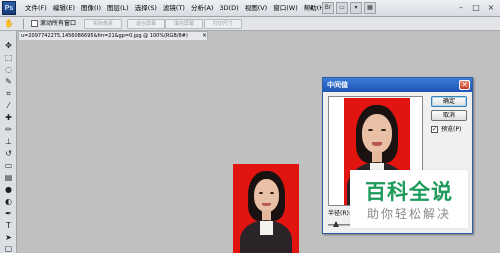 Image resolution: width=500 pixels, height=253 pixels. What do you see at coordinates (409, 192) in the screenshot?
I see `watermark-title: 百科全说` at bounding box center [409, 192].